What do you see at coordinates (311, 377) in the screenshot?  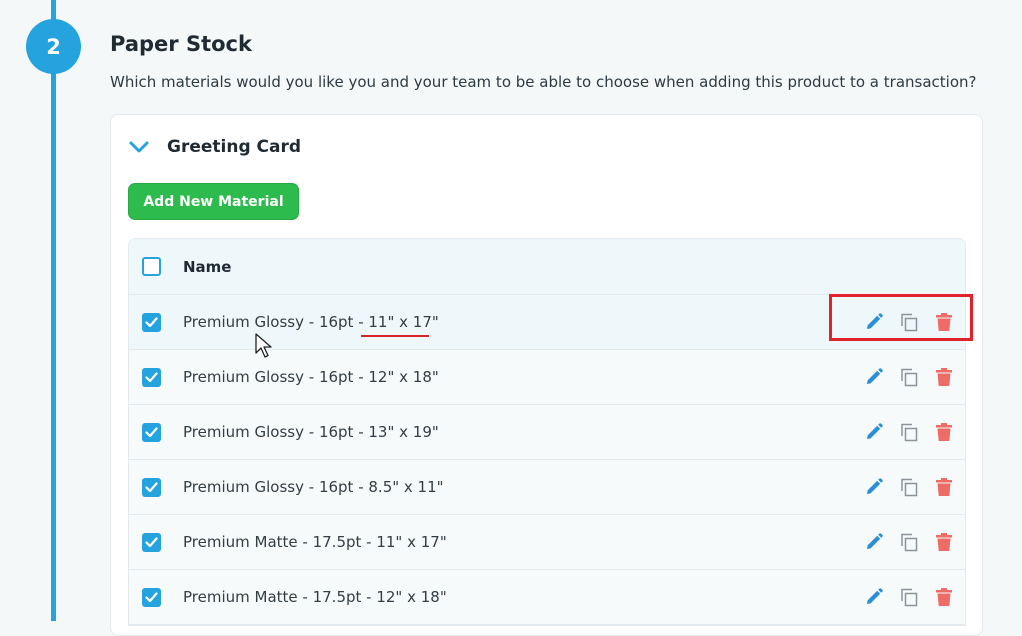 I see `material-name: Premium Glossy - 16pt - 12" x 18"` at bounding box center [311, 377].